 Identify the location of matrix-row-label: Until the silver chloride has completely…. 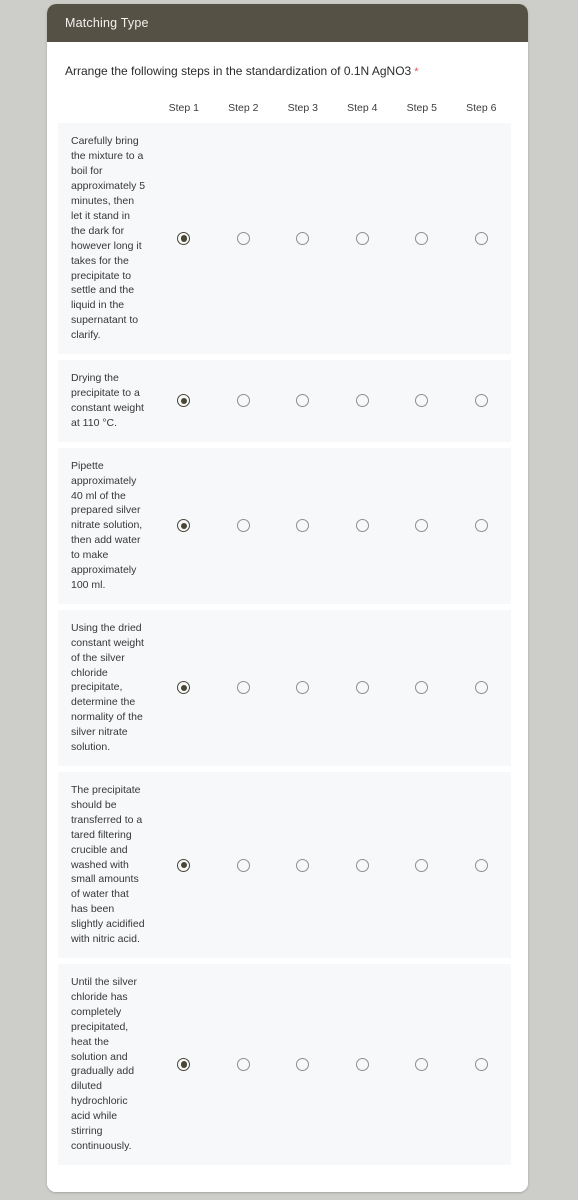
(104, 1063).